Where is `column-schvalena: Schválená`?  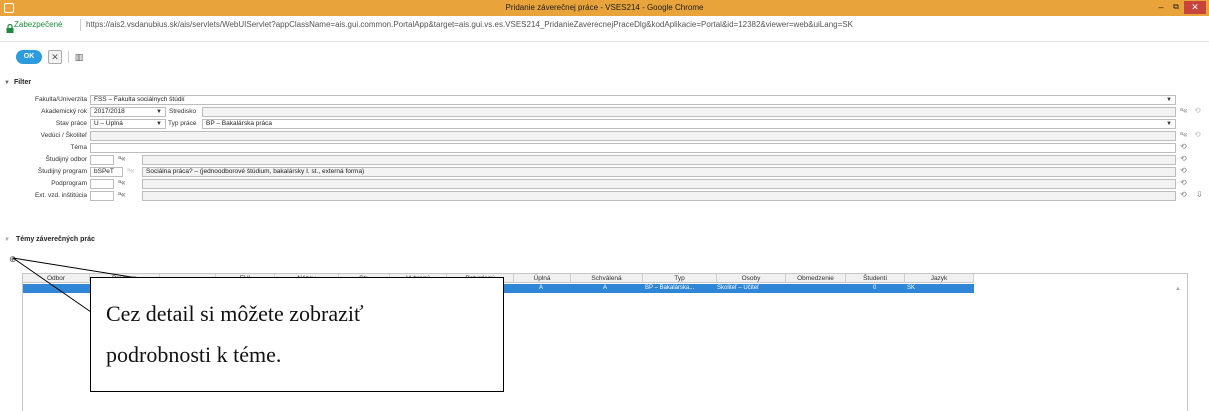
column-schvalena: Schválená is located at coordinates (607, 278).